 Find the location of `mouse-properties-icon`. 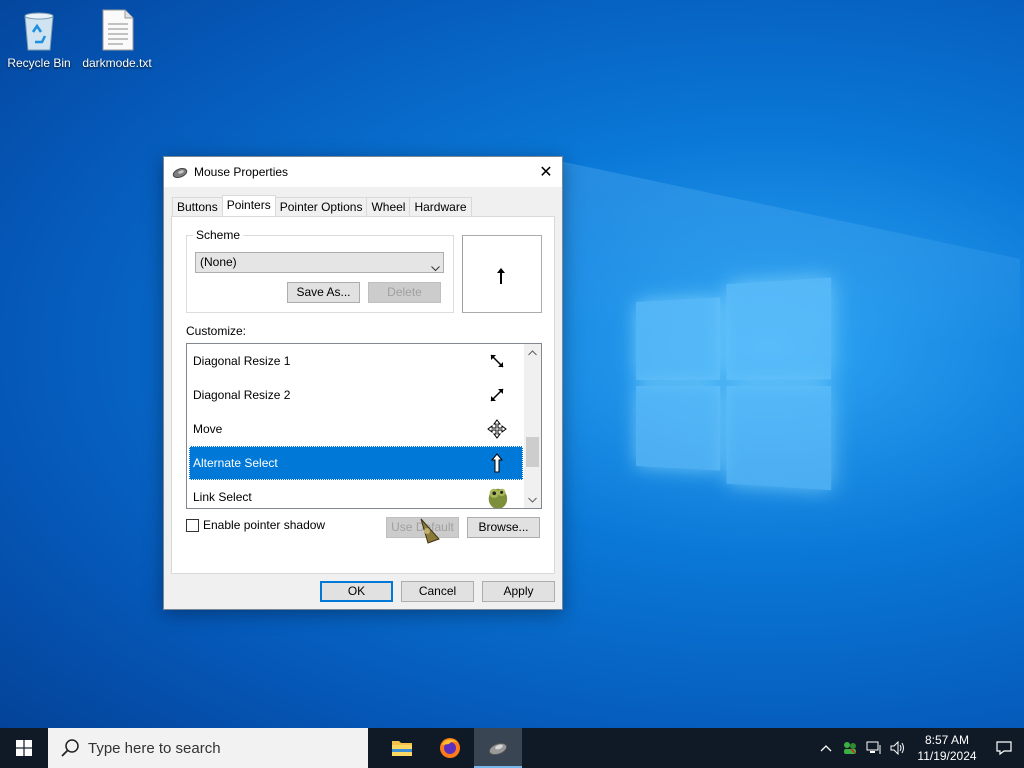

mouse-properties-icon is located at coordinates (498, 749).